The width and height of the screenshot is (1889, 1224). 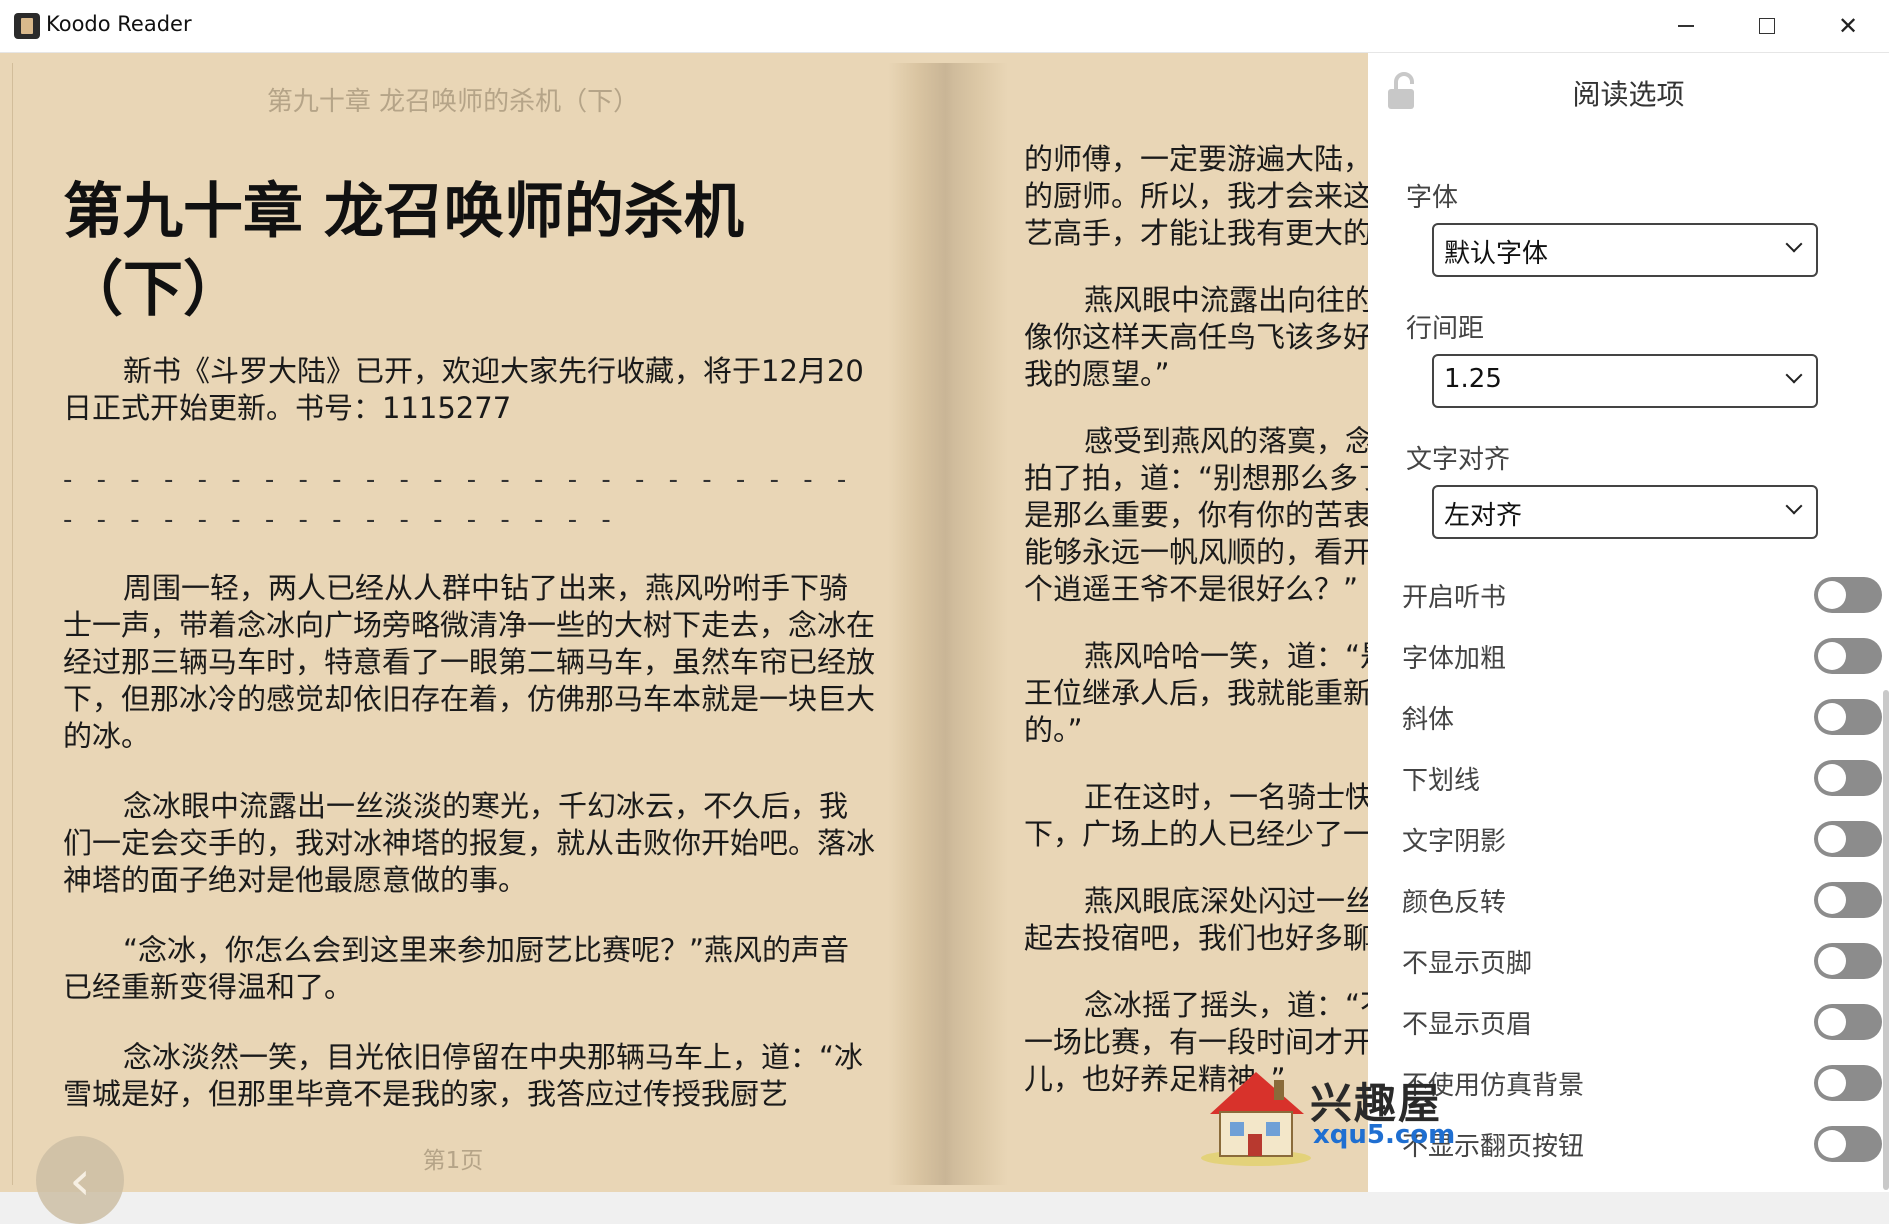 I want to click on text-line: 我的愿望。”, so click(x=1097, y=374).